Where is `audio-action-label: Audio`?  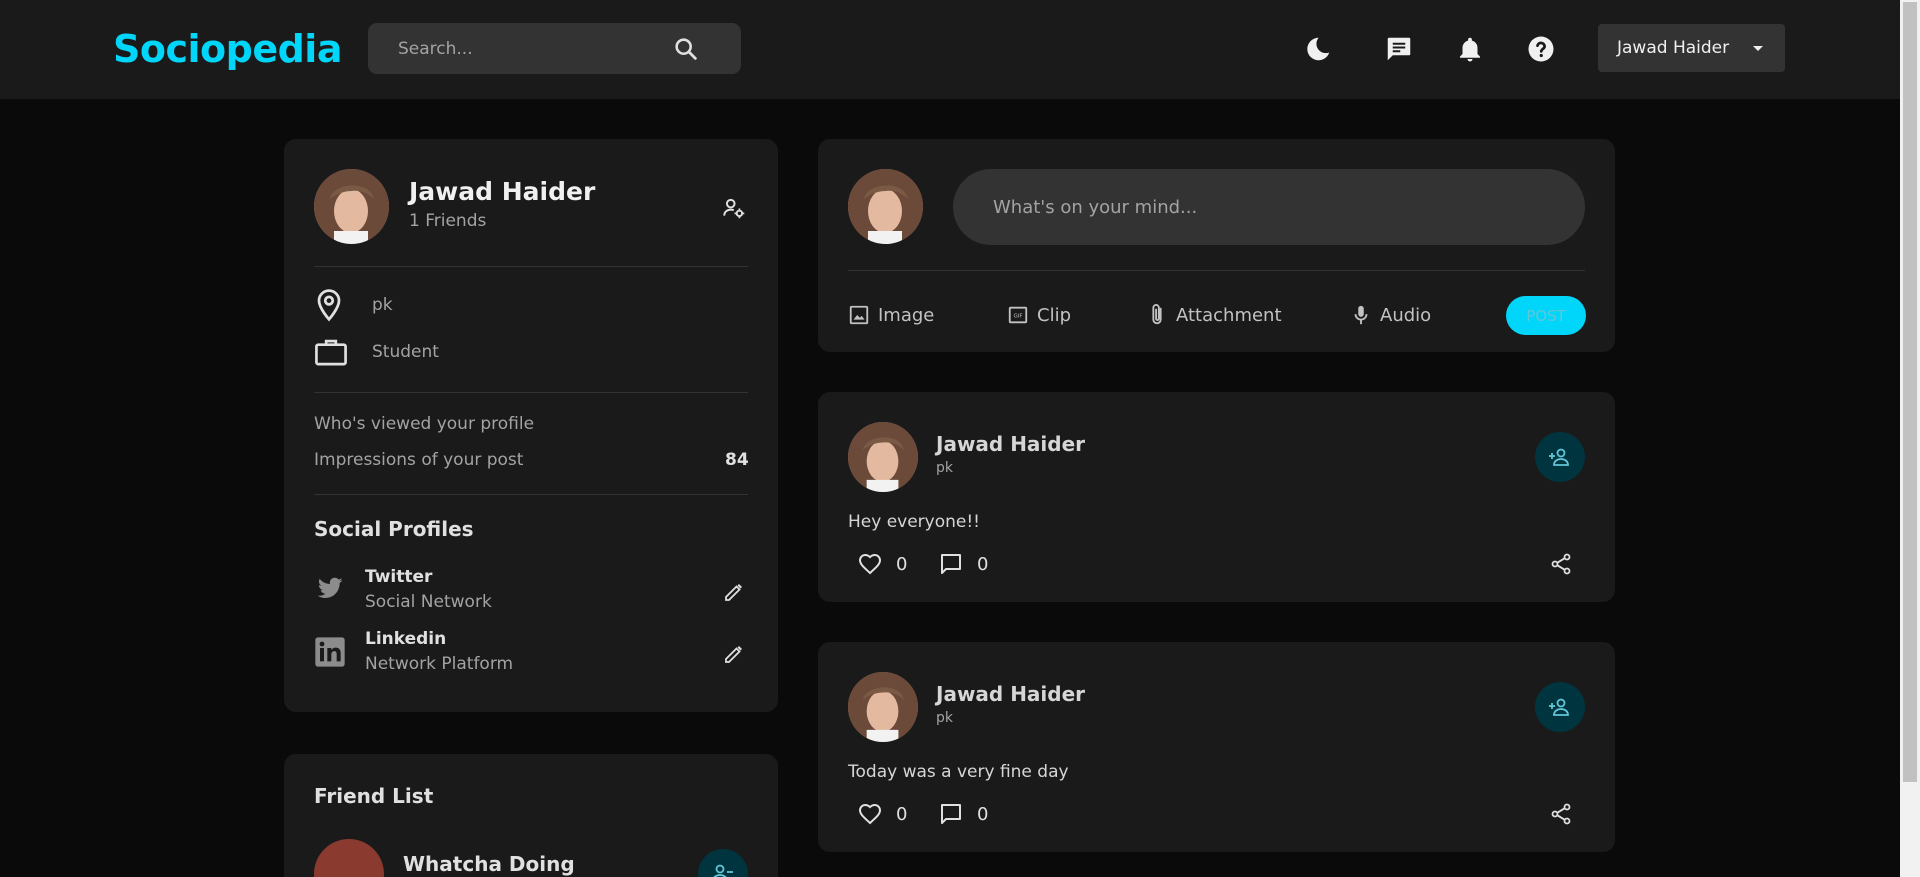
audio-action-label: Audio is located at coordinates (1406, 315).